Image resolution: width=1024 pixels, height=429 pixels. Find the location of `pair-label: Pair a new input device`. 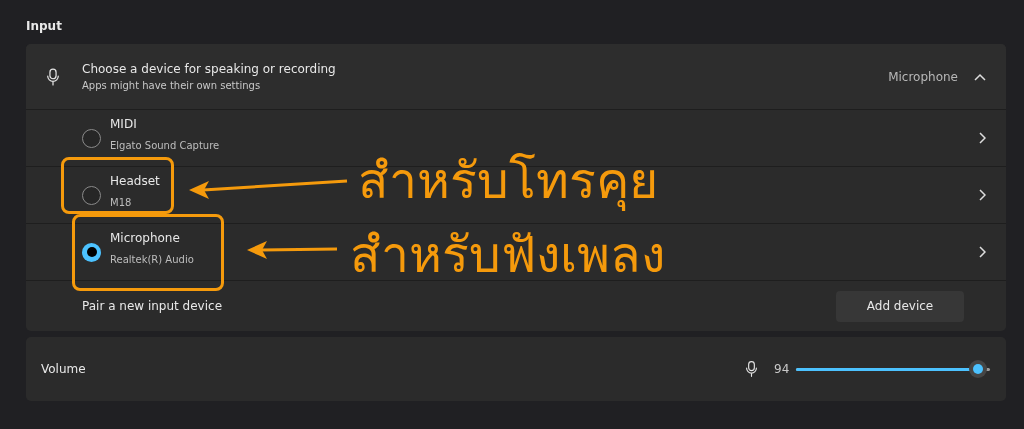

pair-label: Pair a new input device is located at coordinates (152, 306).